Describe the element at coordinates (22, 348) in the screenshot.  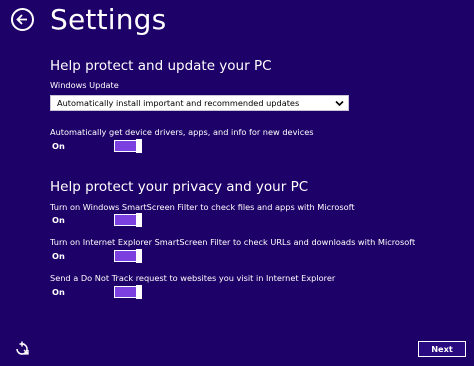
I see `ease-of-access-icon` at that location.